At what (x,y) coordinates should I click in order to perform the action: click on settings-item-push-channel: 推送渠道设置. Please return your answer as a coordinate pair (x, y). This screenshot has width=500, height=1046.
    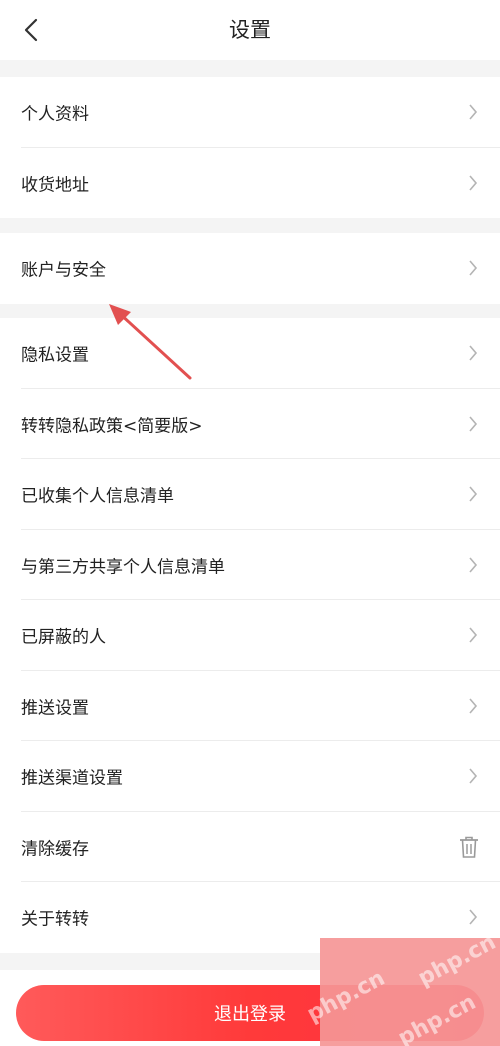
    Looking at the image, I should click on (250, 776).